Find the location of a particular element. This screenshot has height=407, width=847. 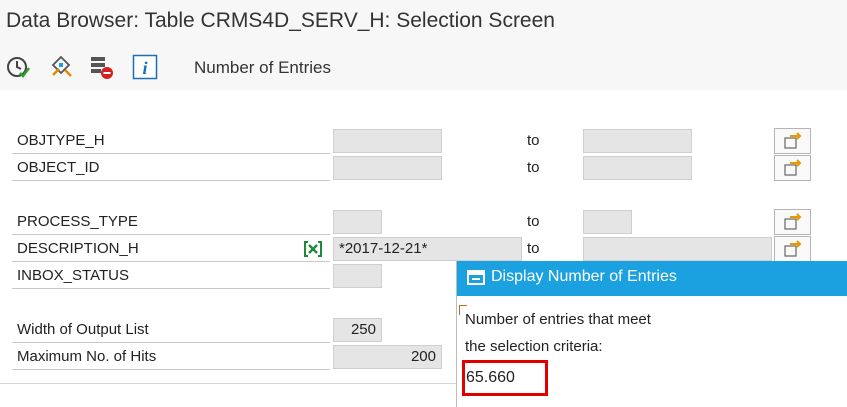

entries-count: 65.660 is located at coordinates (490, 377).